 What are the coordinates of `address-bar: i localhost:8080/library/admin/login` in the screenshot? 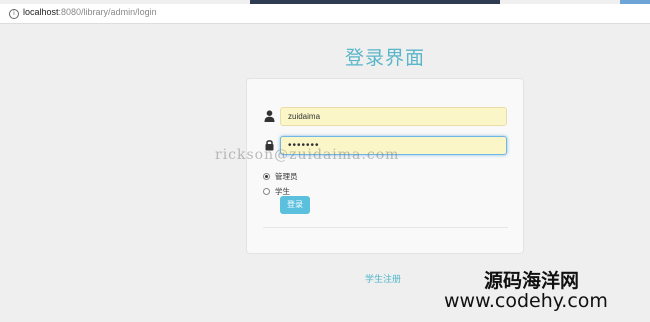 It's located at (325, 14).